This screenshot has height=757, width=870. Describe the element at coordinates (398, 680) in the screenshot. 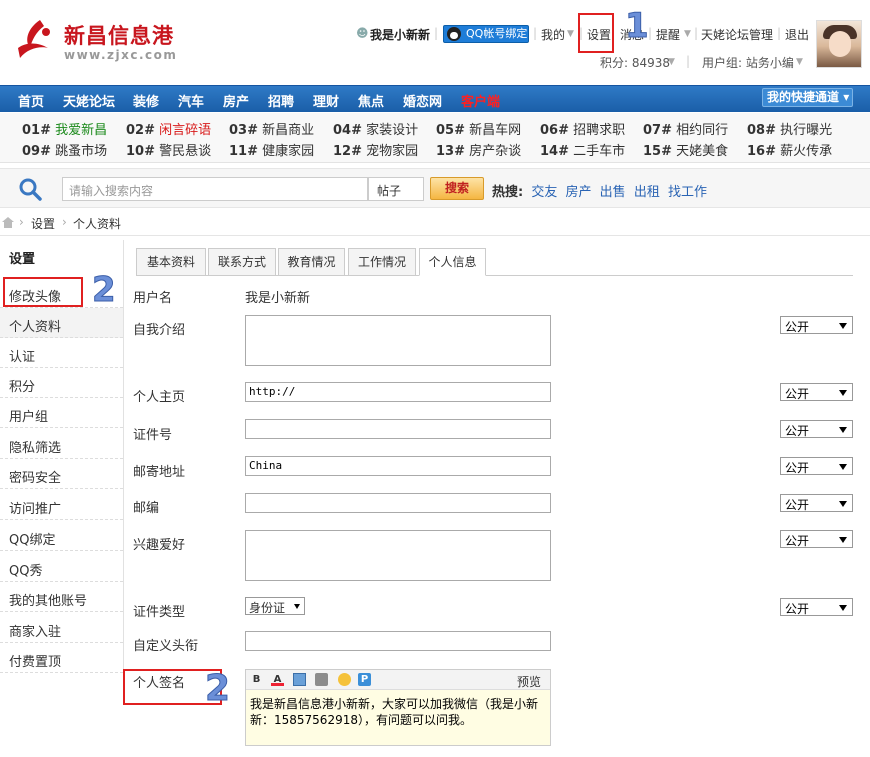

I see `editor-toolbar: B A P 预览` at that location.